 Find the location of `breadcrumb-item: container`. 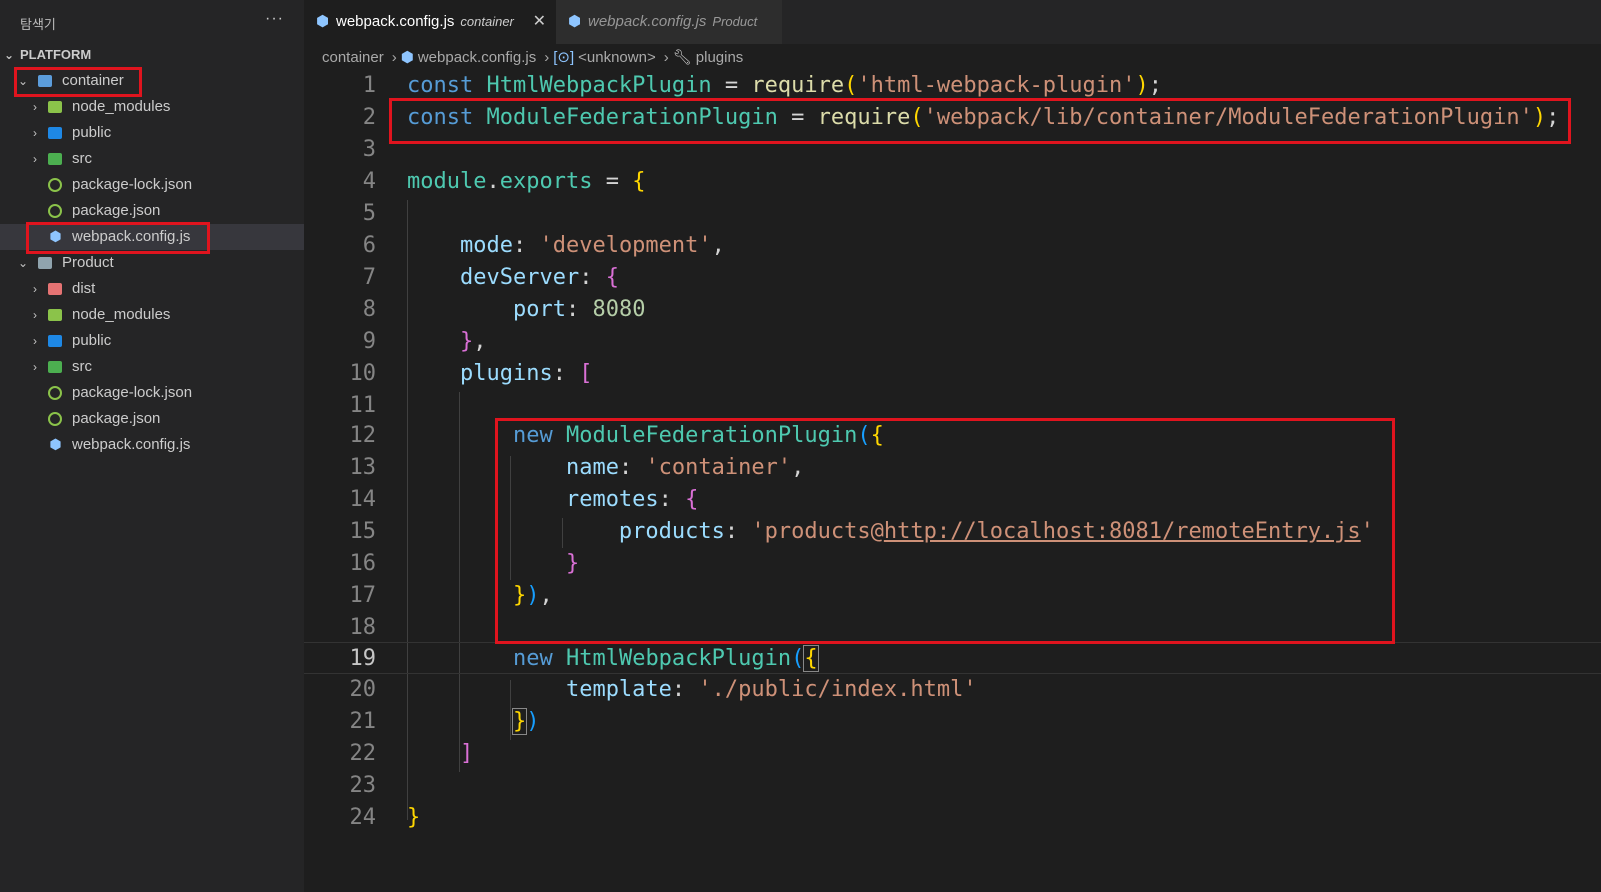

breadcrumb-item: container is located at coordinates (353, 57).